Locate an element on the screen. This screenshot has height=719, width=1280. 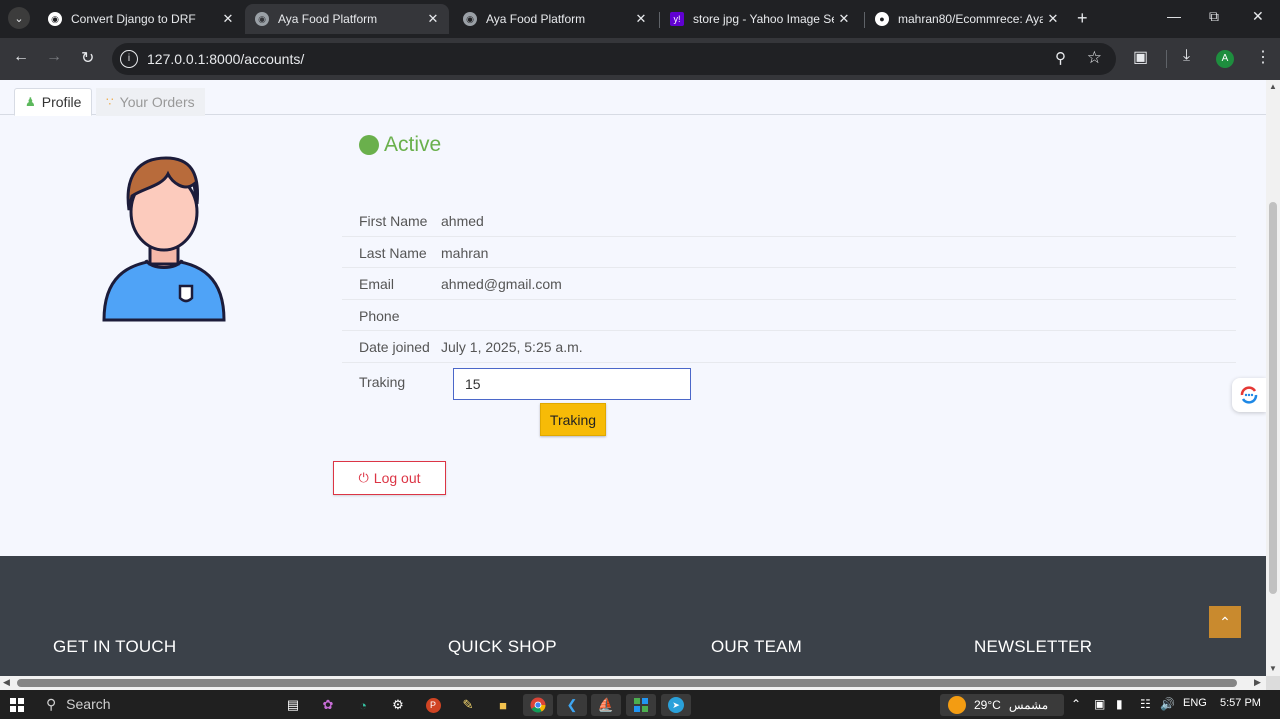
edge-icon: ◔ is located at coordinates (363, 705).